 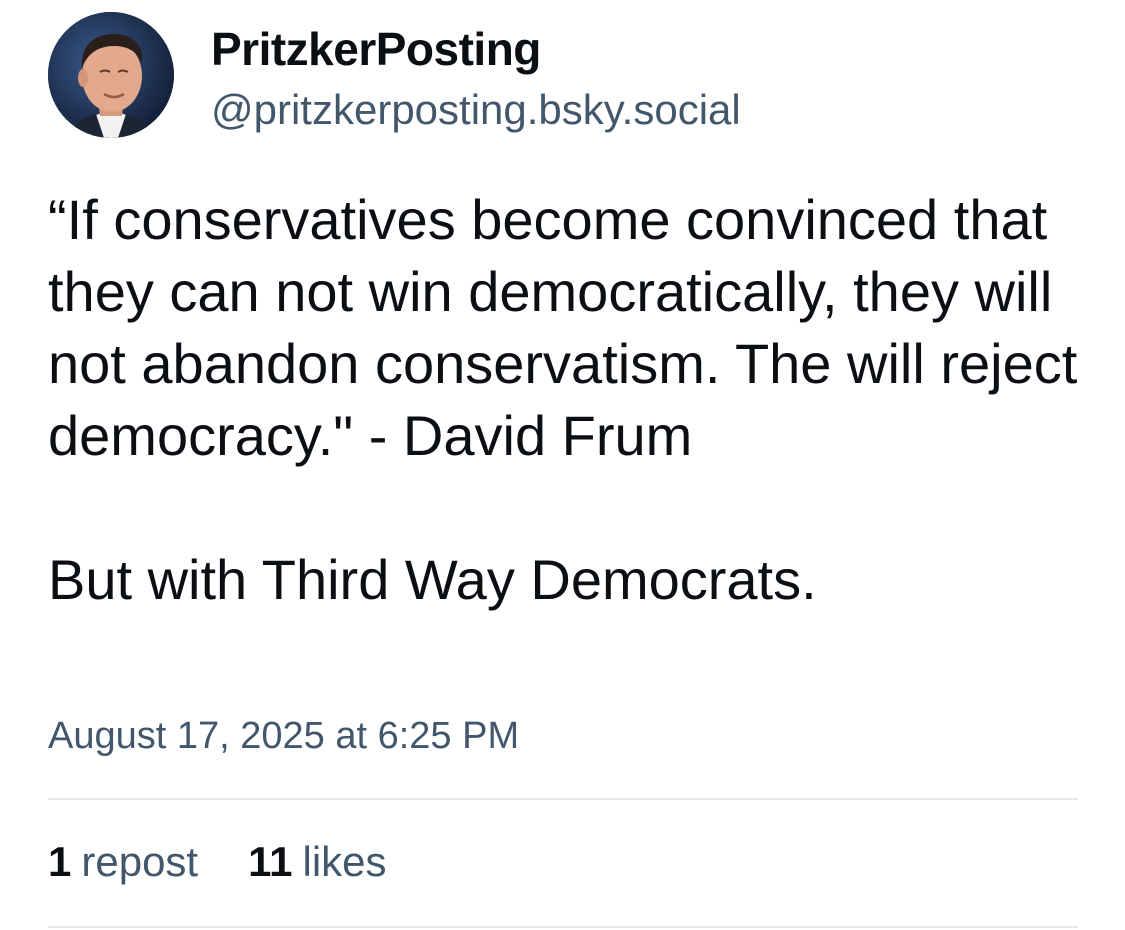 What do you see at coordinates (140, 861) in the screenshot?
I see `reposts-label: repost` at bounding box center [140, 861].